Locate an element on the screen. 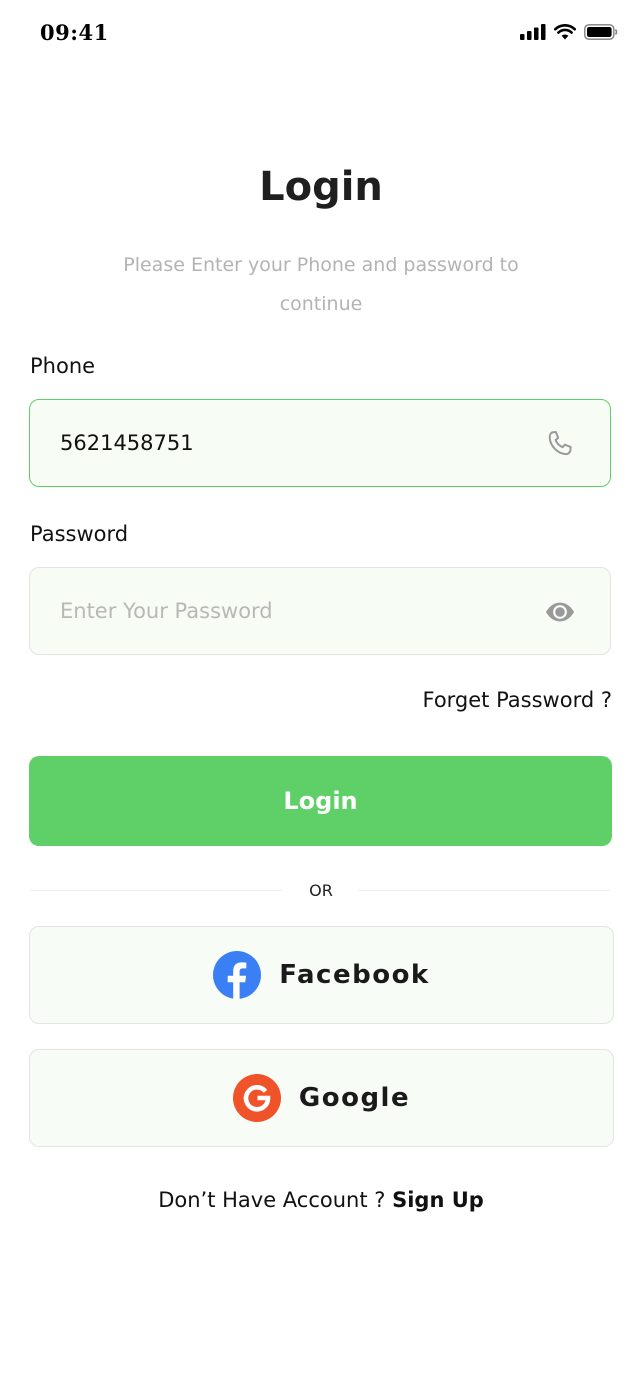  login-button: Login is located at coordinates (320, 801).